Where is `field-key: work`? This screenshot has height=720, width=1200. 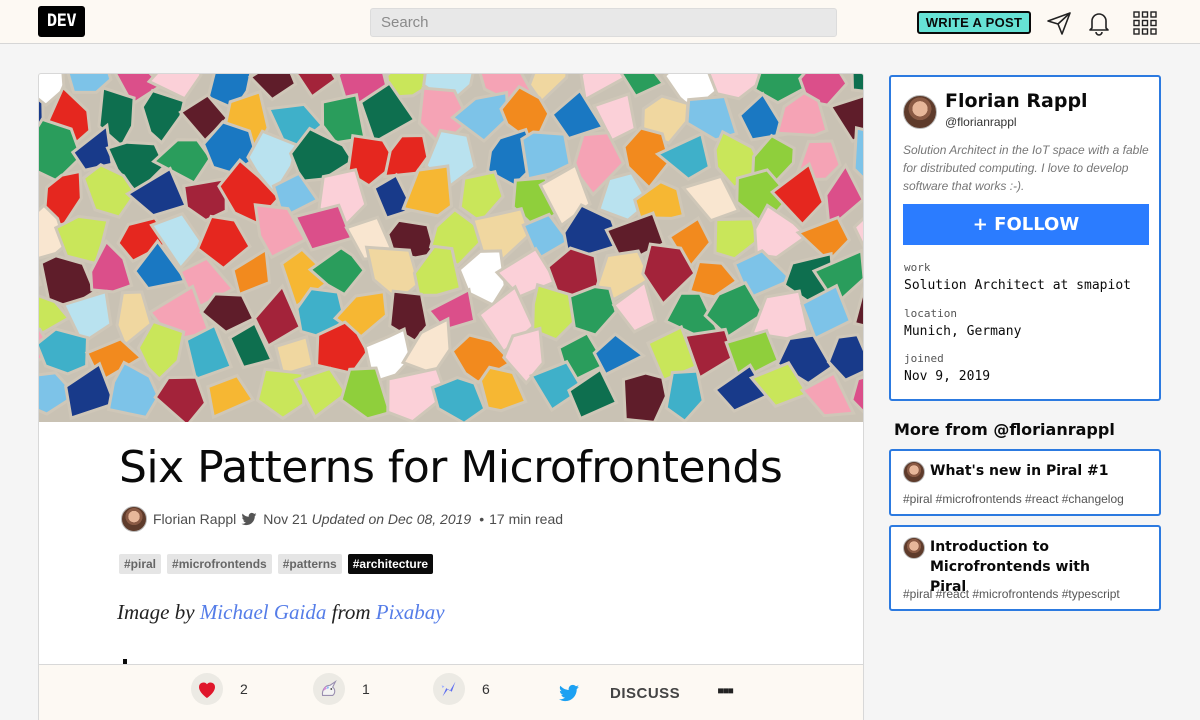 field-key: work is located at coordinates (917, 267).